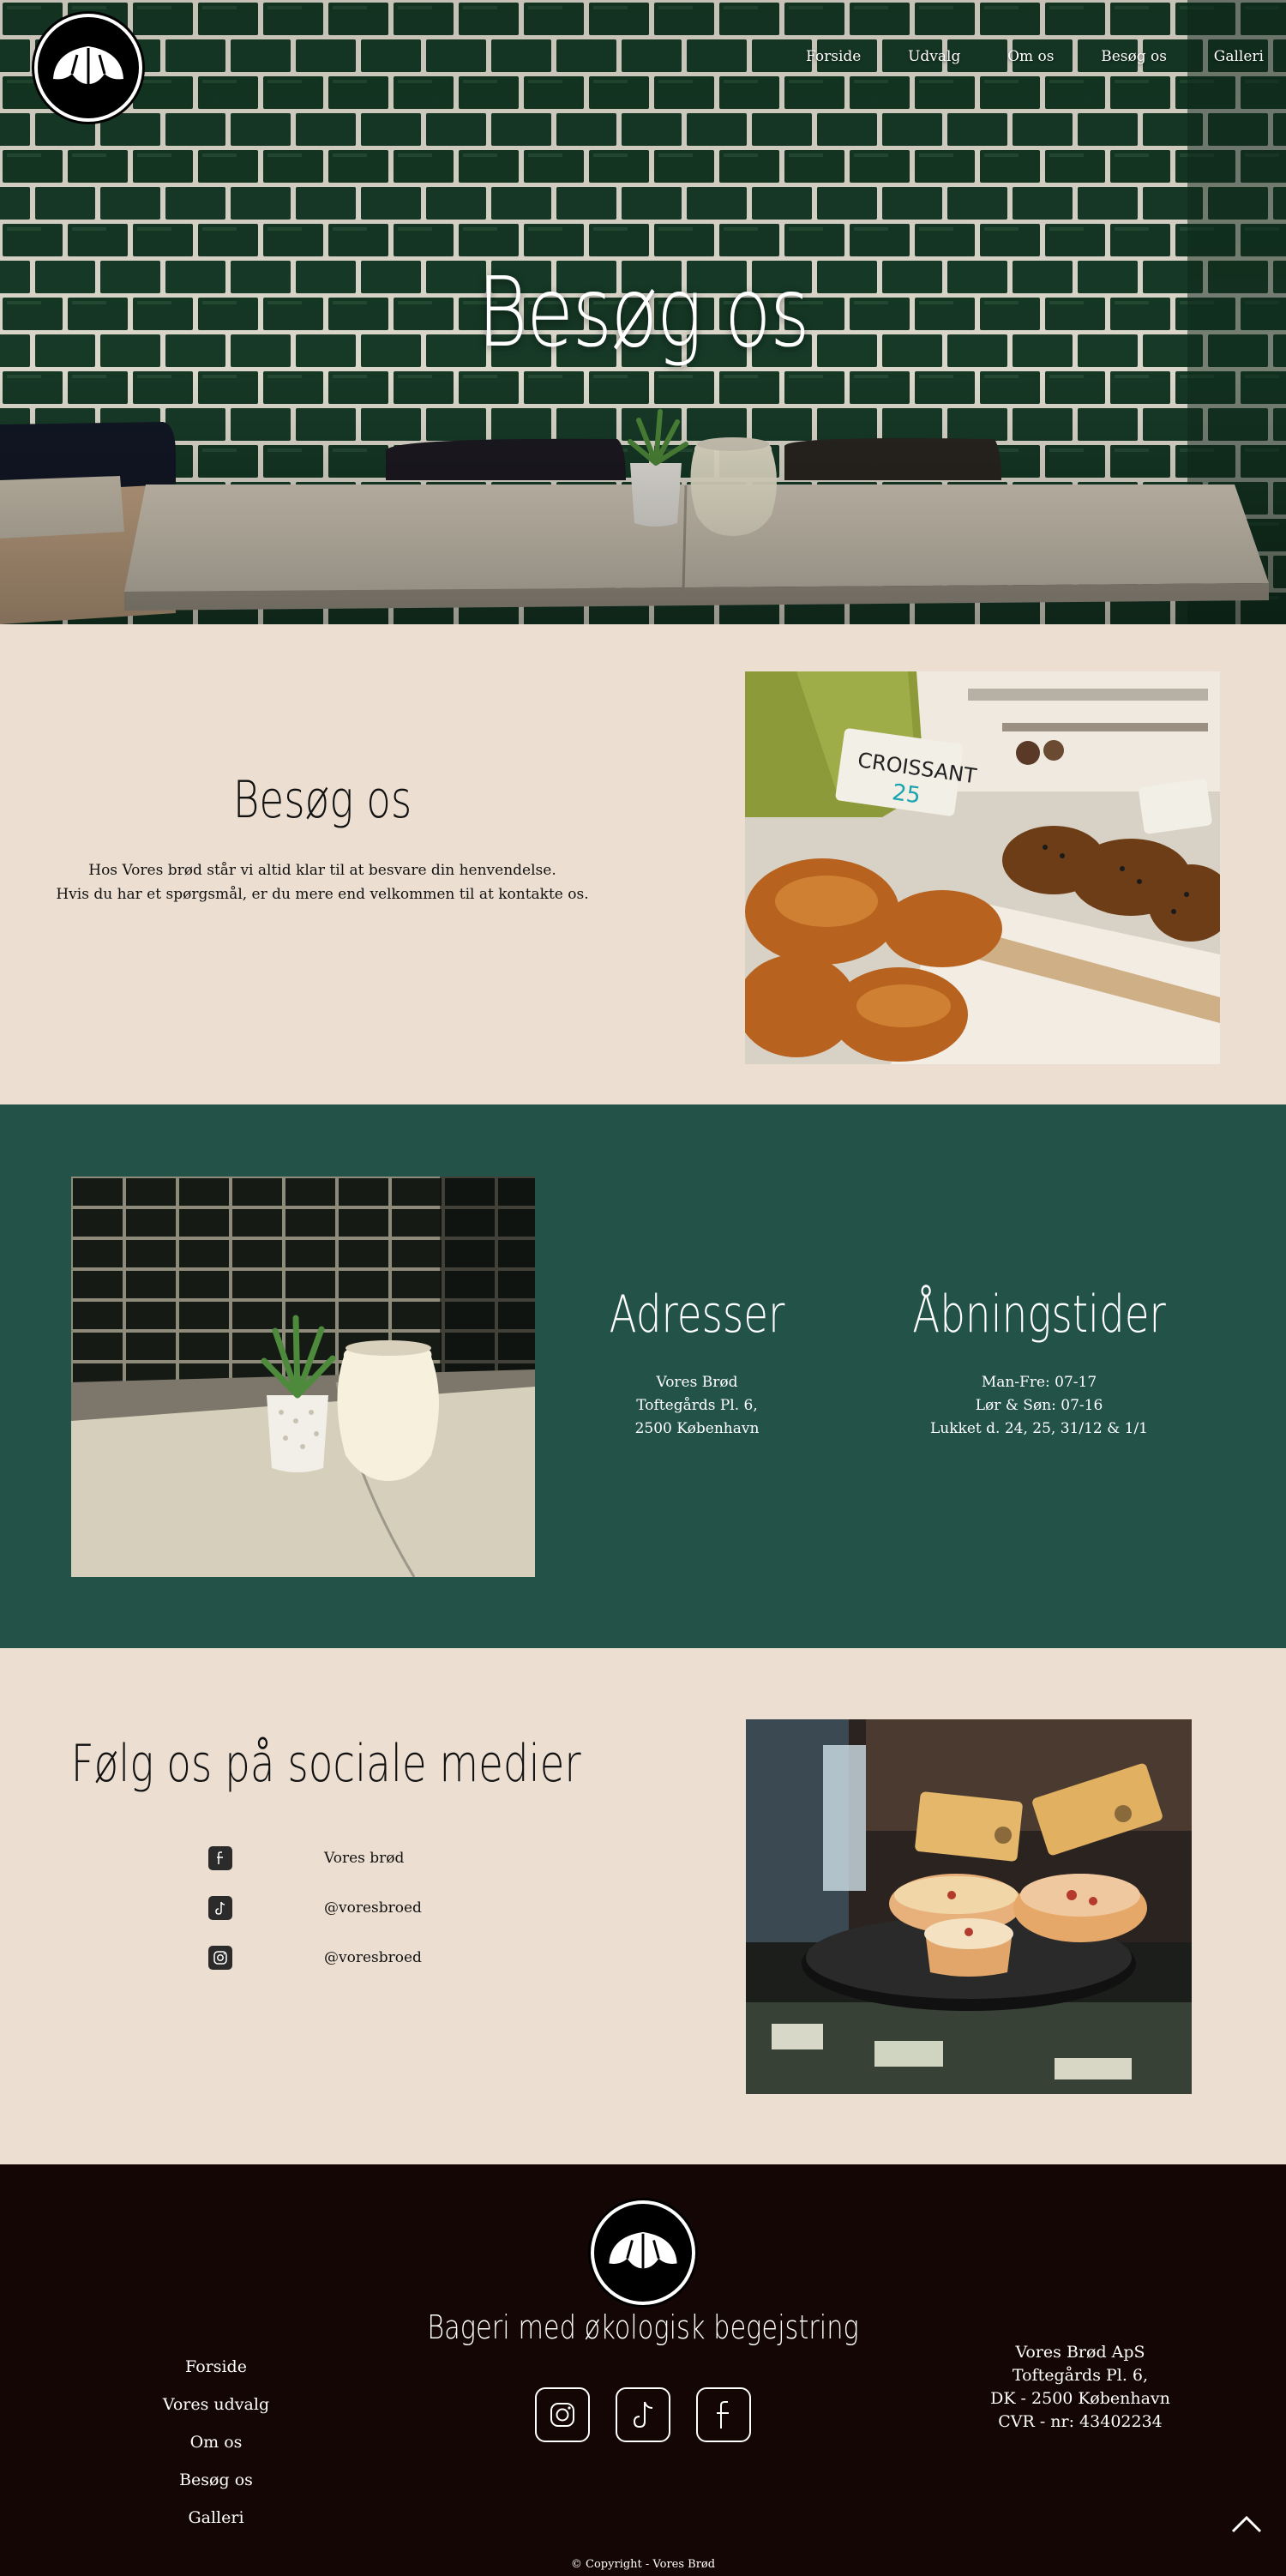 This screenshot has width=1286, height=2576. I want to click on footer-instagram-button, so click(562, 2414).